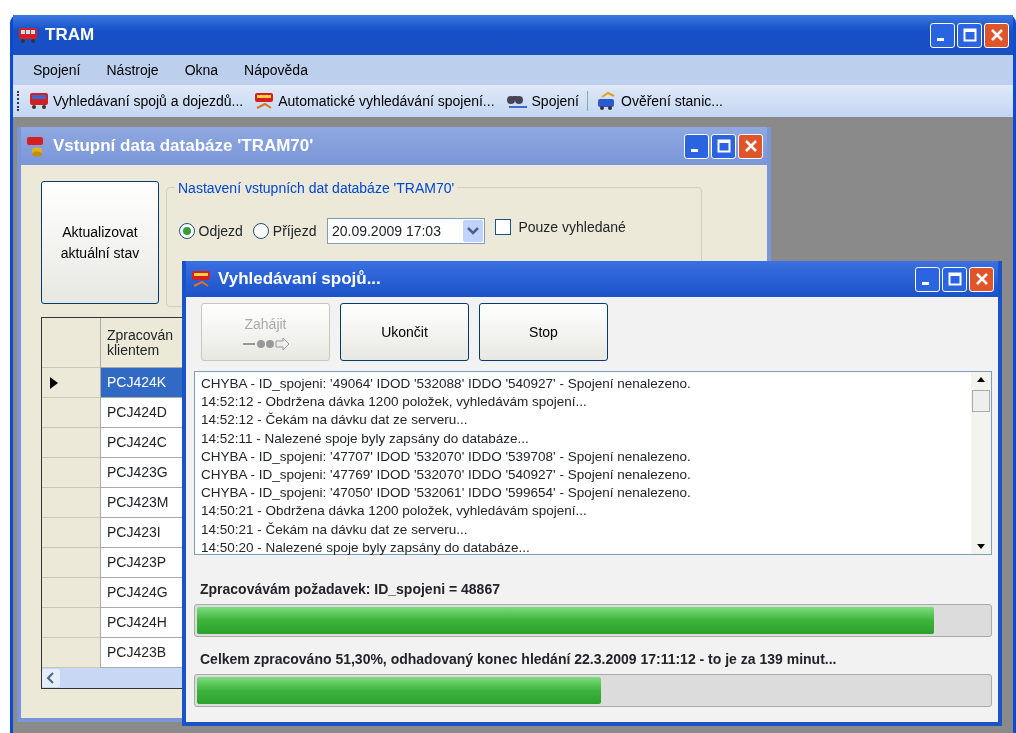 The width and height of the screenshot is (1016, 733). Describe the element at coordinates (543, 332) in the screenshot. I see `toolbar-button: Stop` at that location.